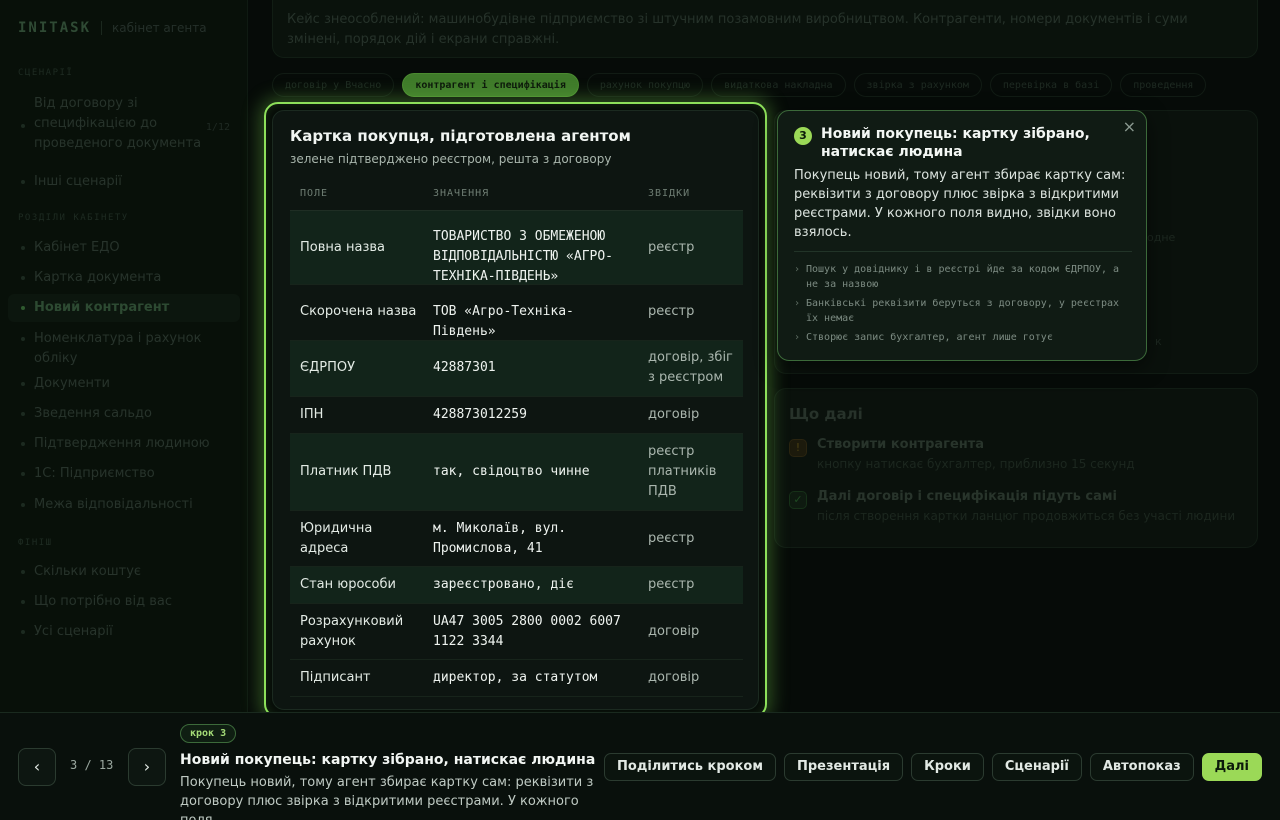 Image resolution: width=1280 pixels, height=820 pixels. I want to click on value-cell: директор, за статутом, so click(515, 677).